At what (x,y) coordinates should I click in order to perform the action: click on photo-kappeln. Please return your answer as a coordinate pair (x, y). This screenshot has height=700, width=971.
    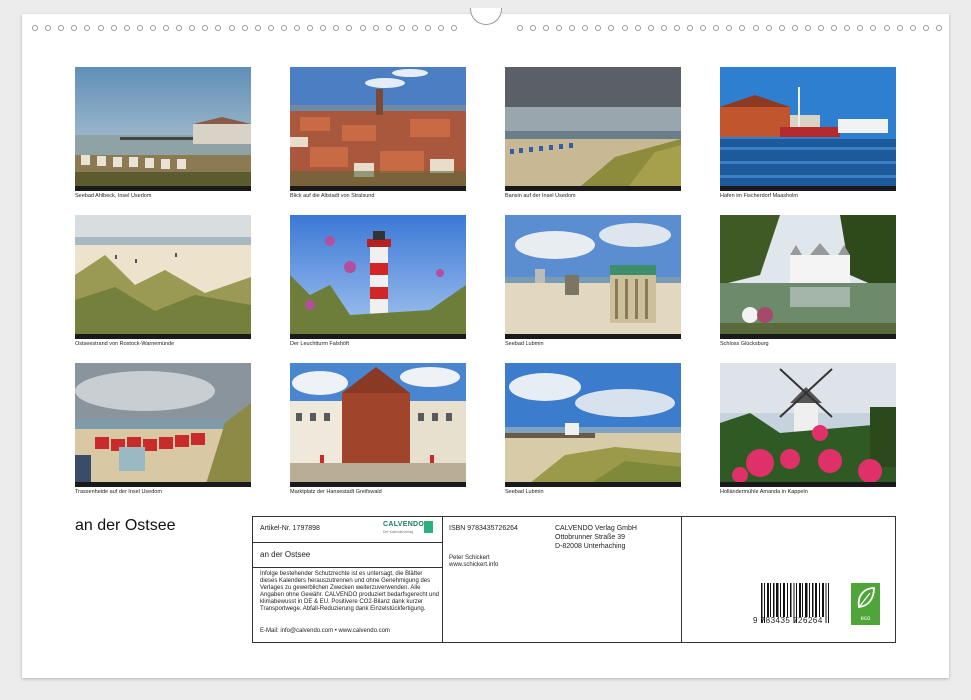
    Looking at the image, I should click on (808, 425).